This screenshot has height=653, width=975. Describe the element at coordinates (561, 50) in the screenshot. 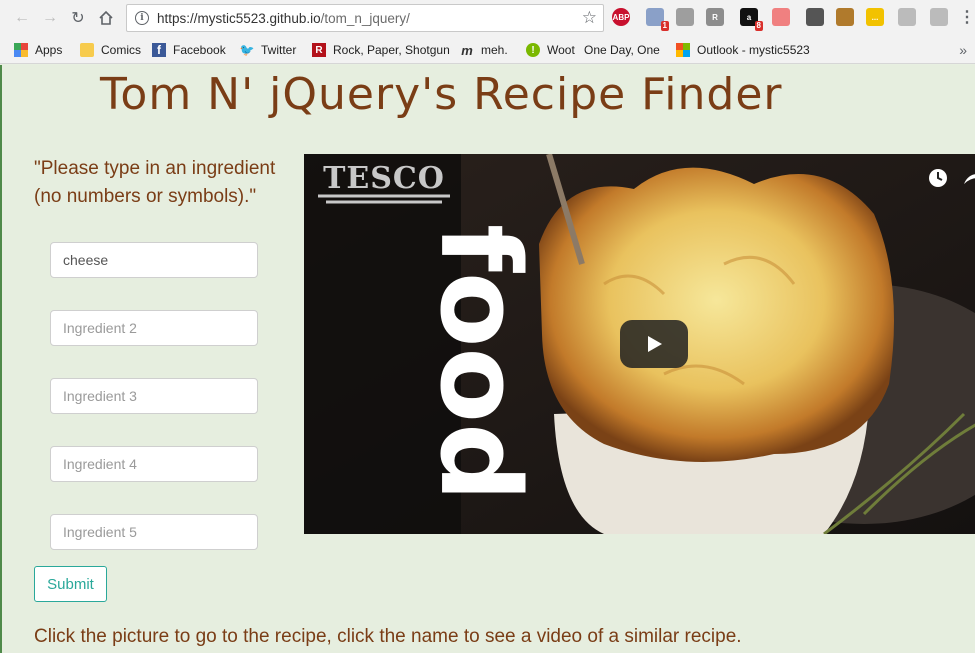

I see `bookmark-label: Woot` at that location.